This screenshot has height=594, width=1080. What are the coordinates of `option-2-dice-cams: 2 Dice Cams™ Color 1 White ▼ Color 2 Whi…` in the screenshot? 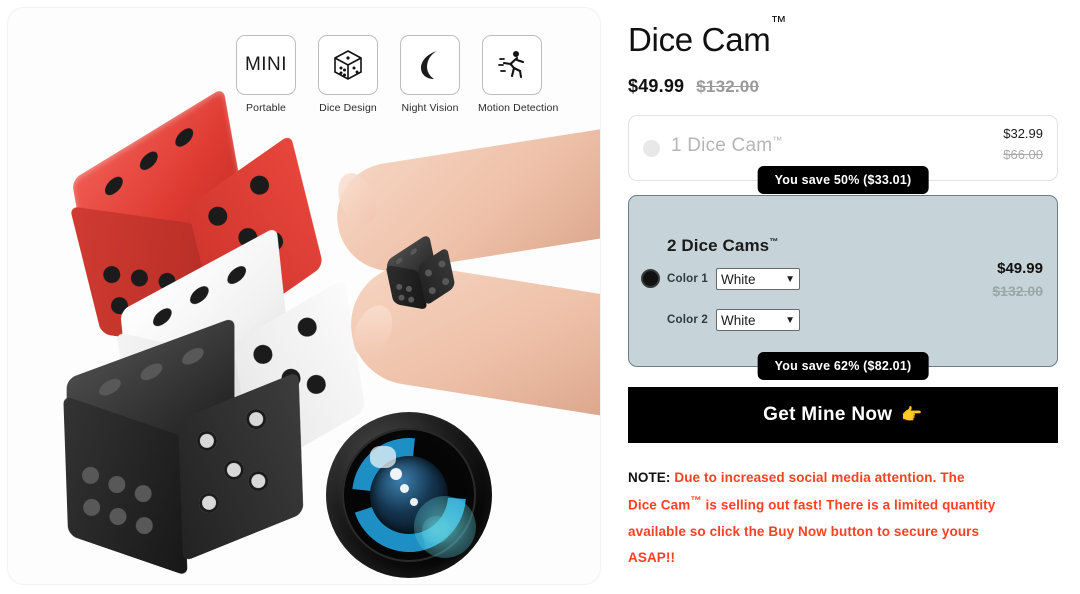 It's located at (843, 288).